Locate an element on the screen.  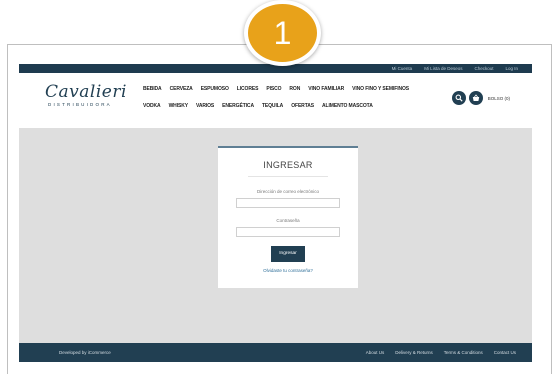
forgot-password-link: Olvidaste tu contraseña? is located at coordinates (288, 270).